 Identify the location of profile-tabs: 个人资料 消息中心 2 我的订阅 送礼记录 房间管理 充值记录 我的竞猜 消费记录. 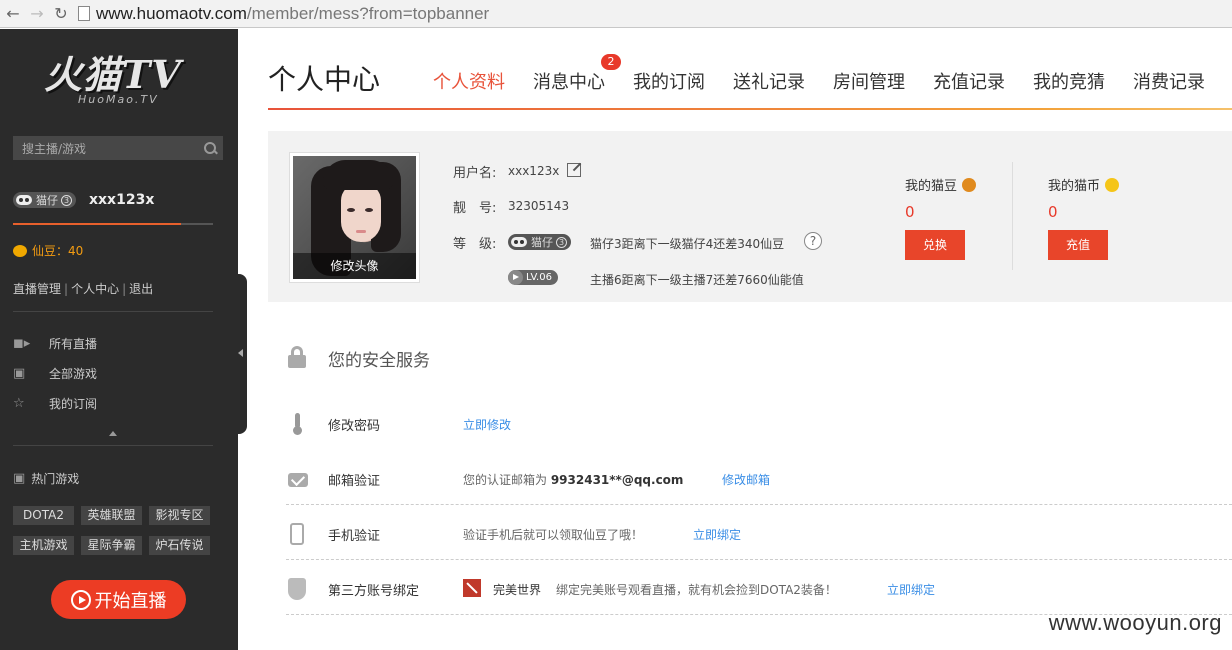
(819, 74).